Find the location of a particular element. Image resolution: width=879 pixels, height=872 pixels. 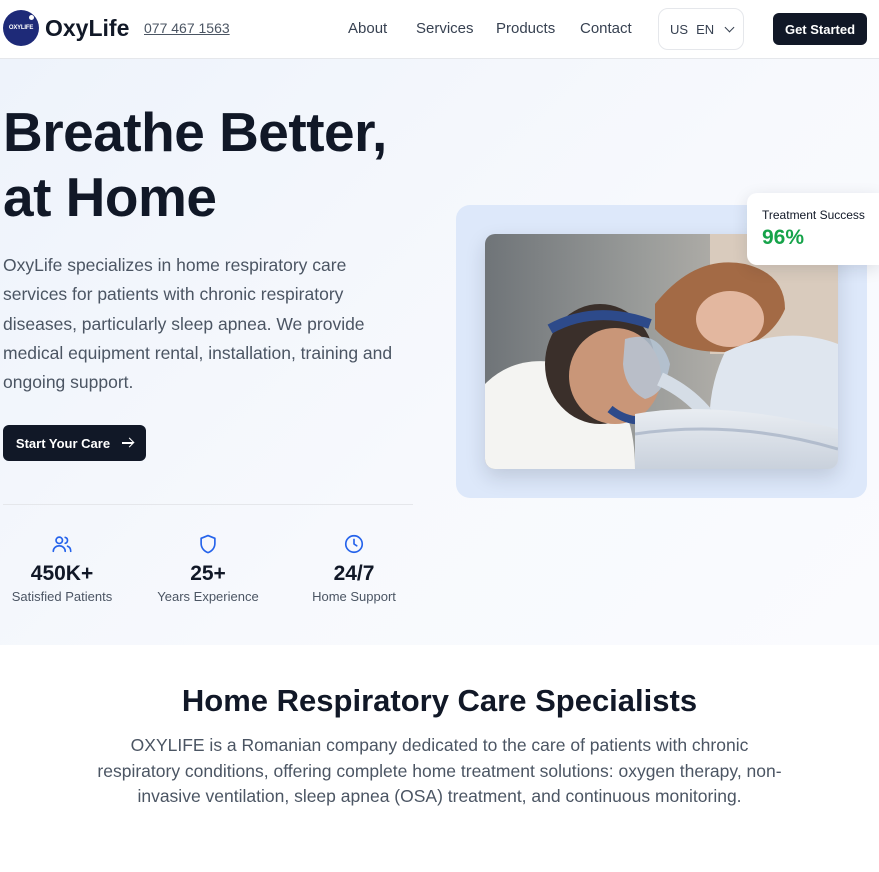

brand-name: OxyLife is located at coordinates (87, 28).